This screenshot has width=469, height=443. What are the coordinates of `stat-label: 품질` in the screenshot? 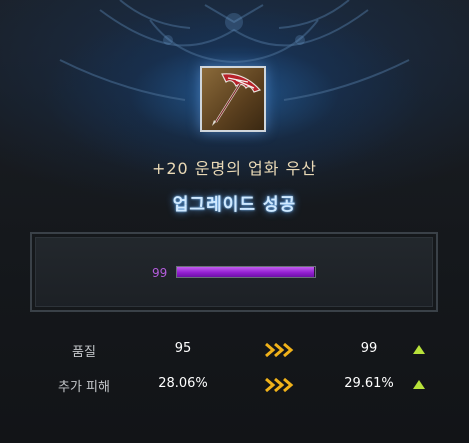 It's located at (84, 352).